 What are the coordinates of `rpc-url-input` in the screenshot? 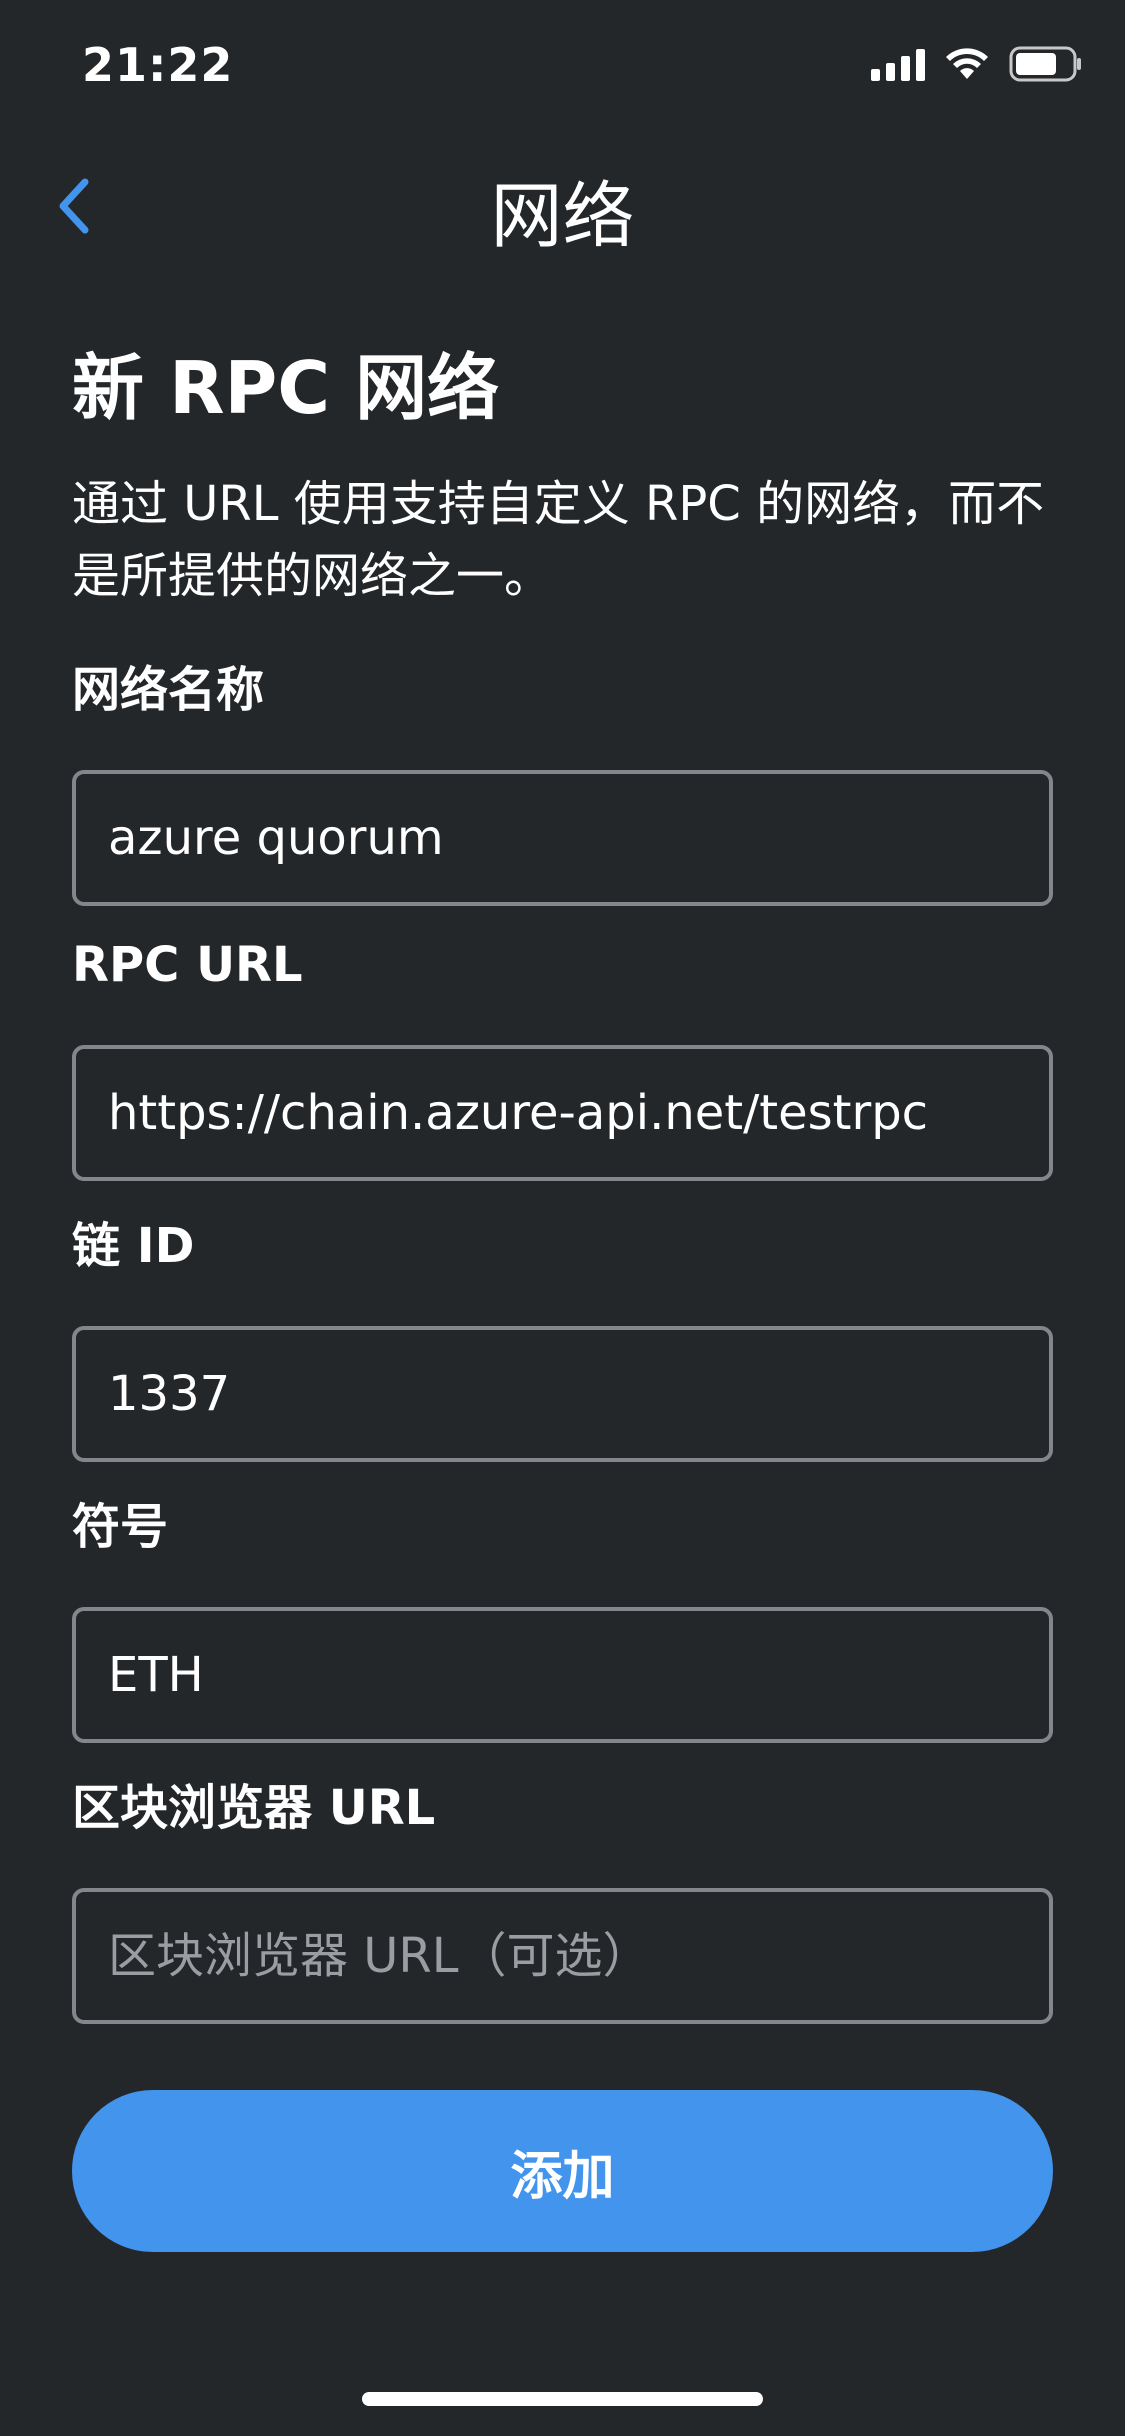 It's located at (562, 1113).